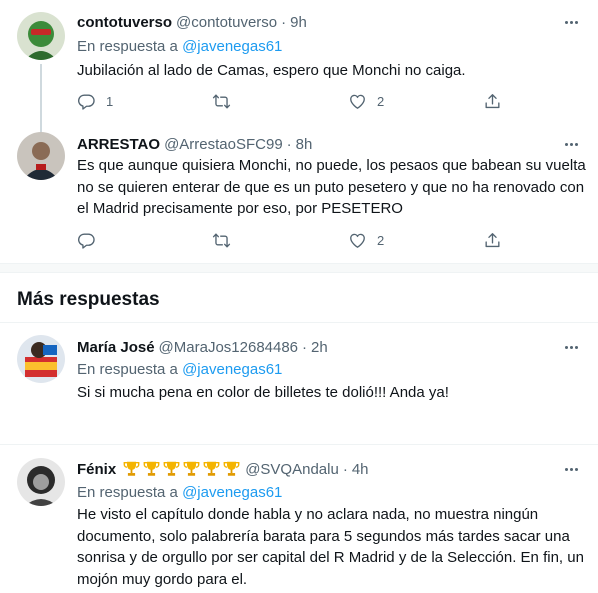 Image resolution: width=598 pixels, height=593 pixels. Describe the element at coordinates (298, 22) in the screenshot. I see `timestamp: 9h` at that location.